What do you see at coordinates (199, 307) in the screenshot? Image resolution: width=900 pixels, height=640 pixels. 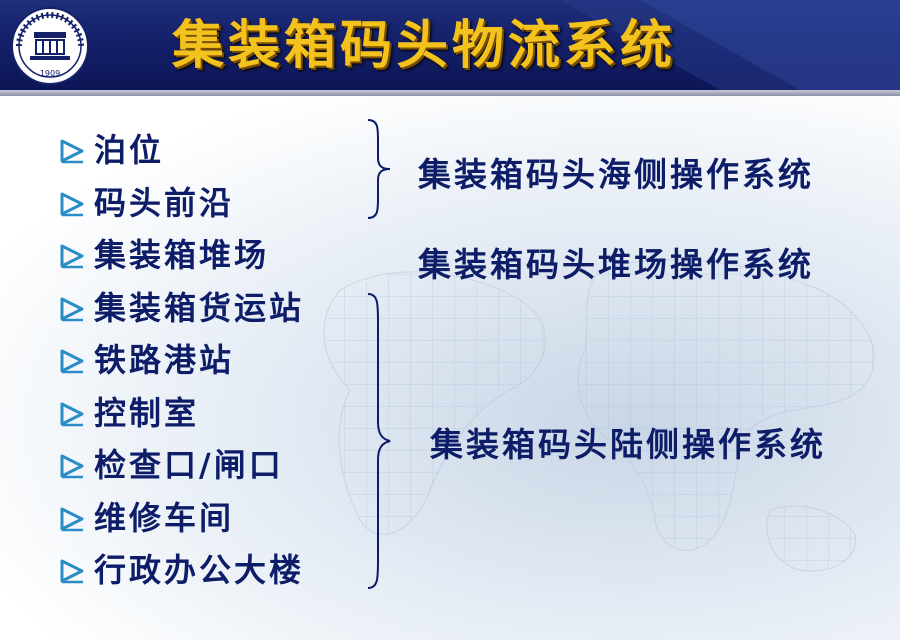 I see `list-item-label: 集装箱货运站` at bounding box center [199, 307].